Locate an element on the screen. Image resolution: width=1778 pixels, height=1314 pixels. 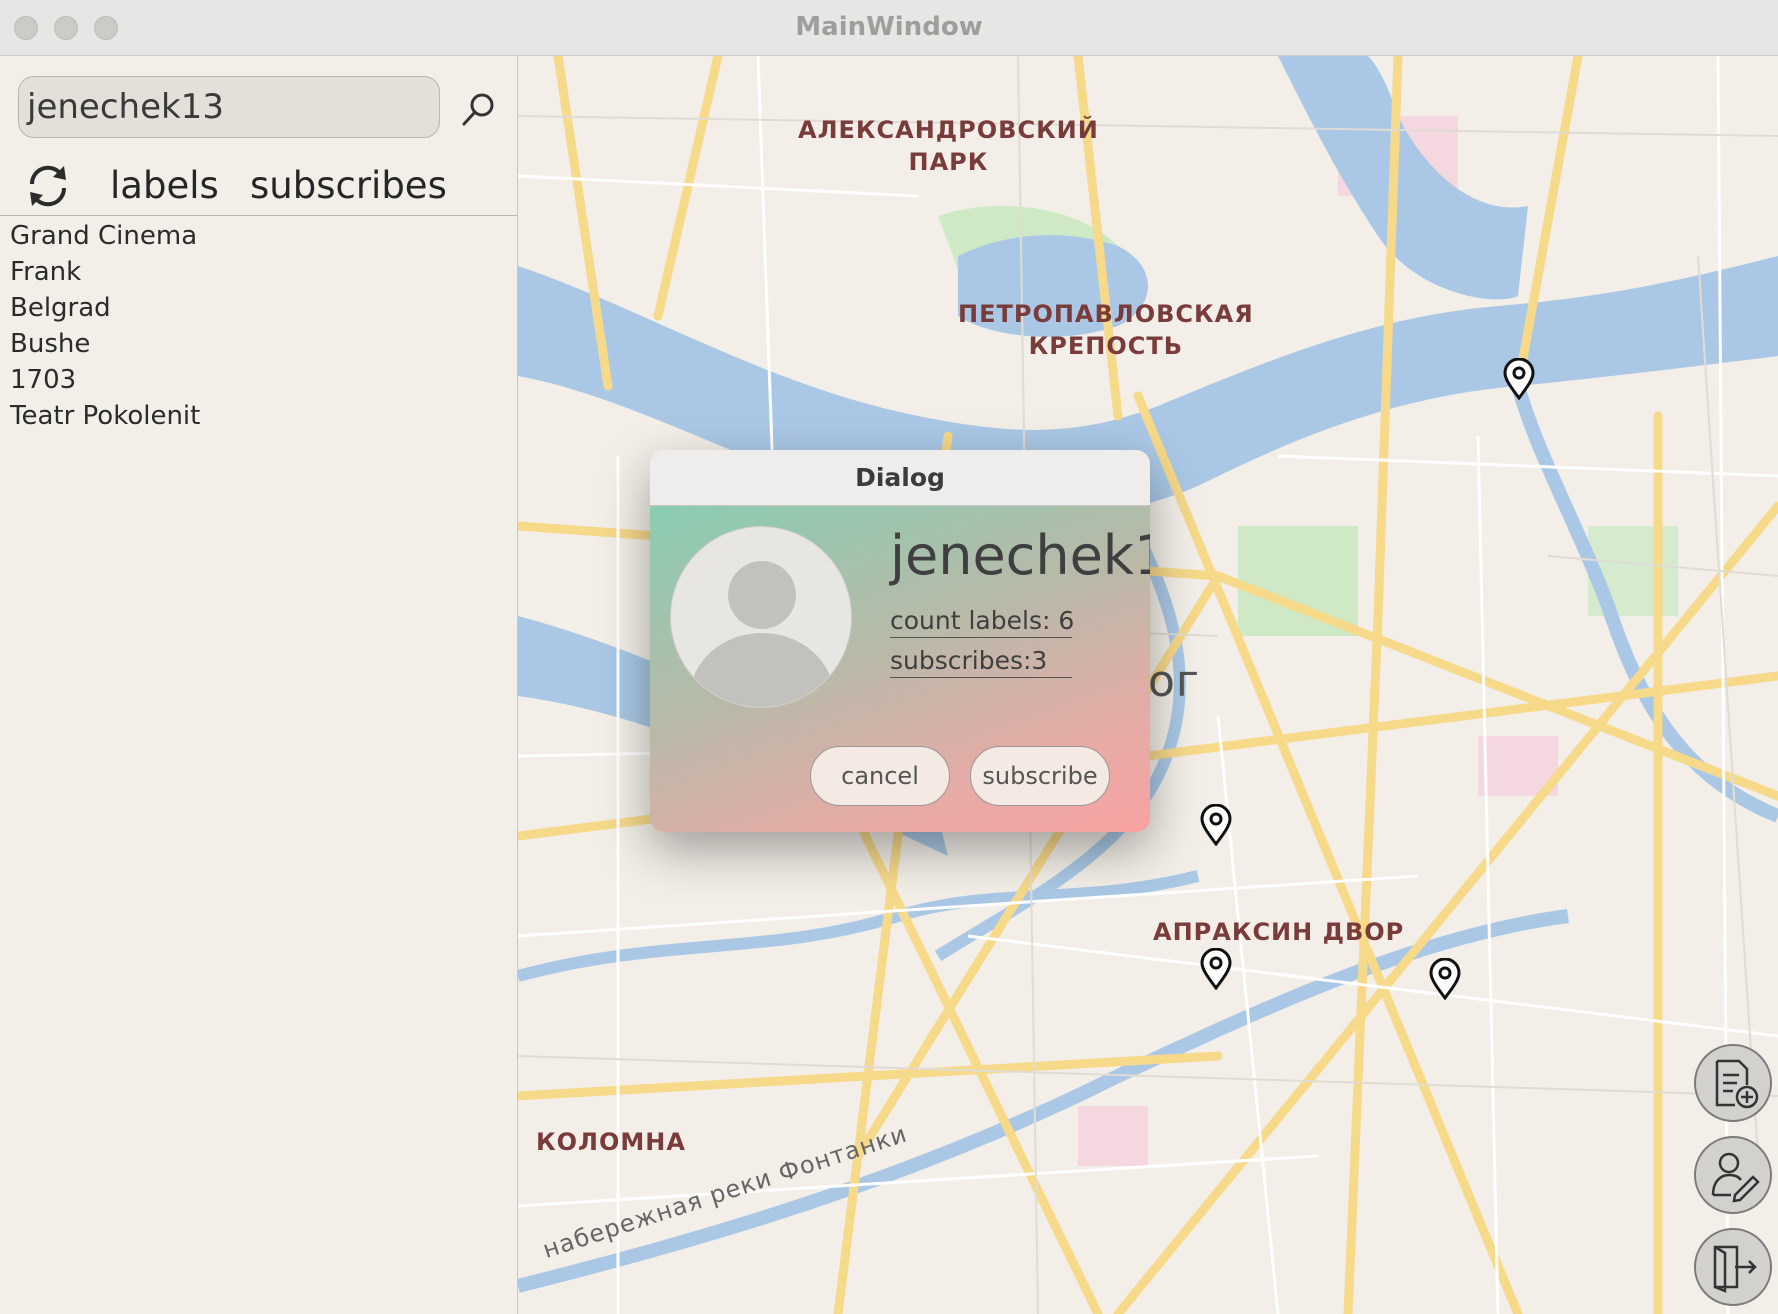
avatar is located at coordinates (761, 617).